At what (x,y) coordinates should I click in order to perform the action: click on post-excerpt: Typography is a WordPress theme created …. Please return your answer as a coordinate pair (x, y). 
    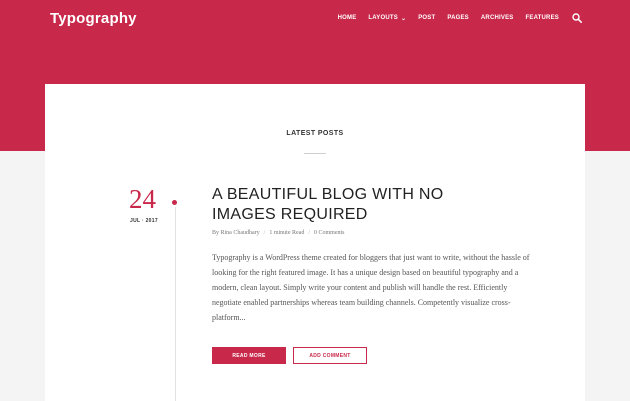
    Looking at the image, I should click on (371, 287).